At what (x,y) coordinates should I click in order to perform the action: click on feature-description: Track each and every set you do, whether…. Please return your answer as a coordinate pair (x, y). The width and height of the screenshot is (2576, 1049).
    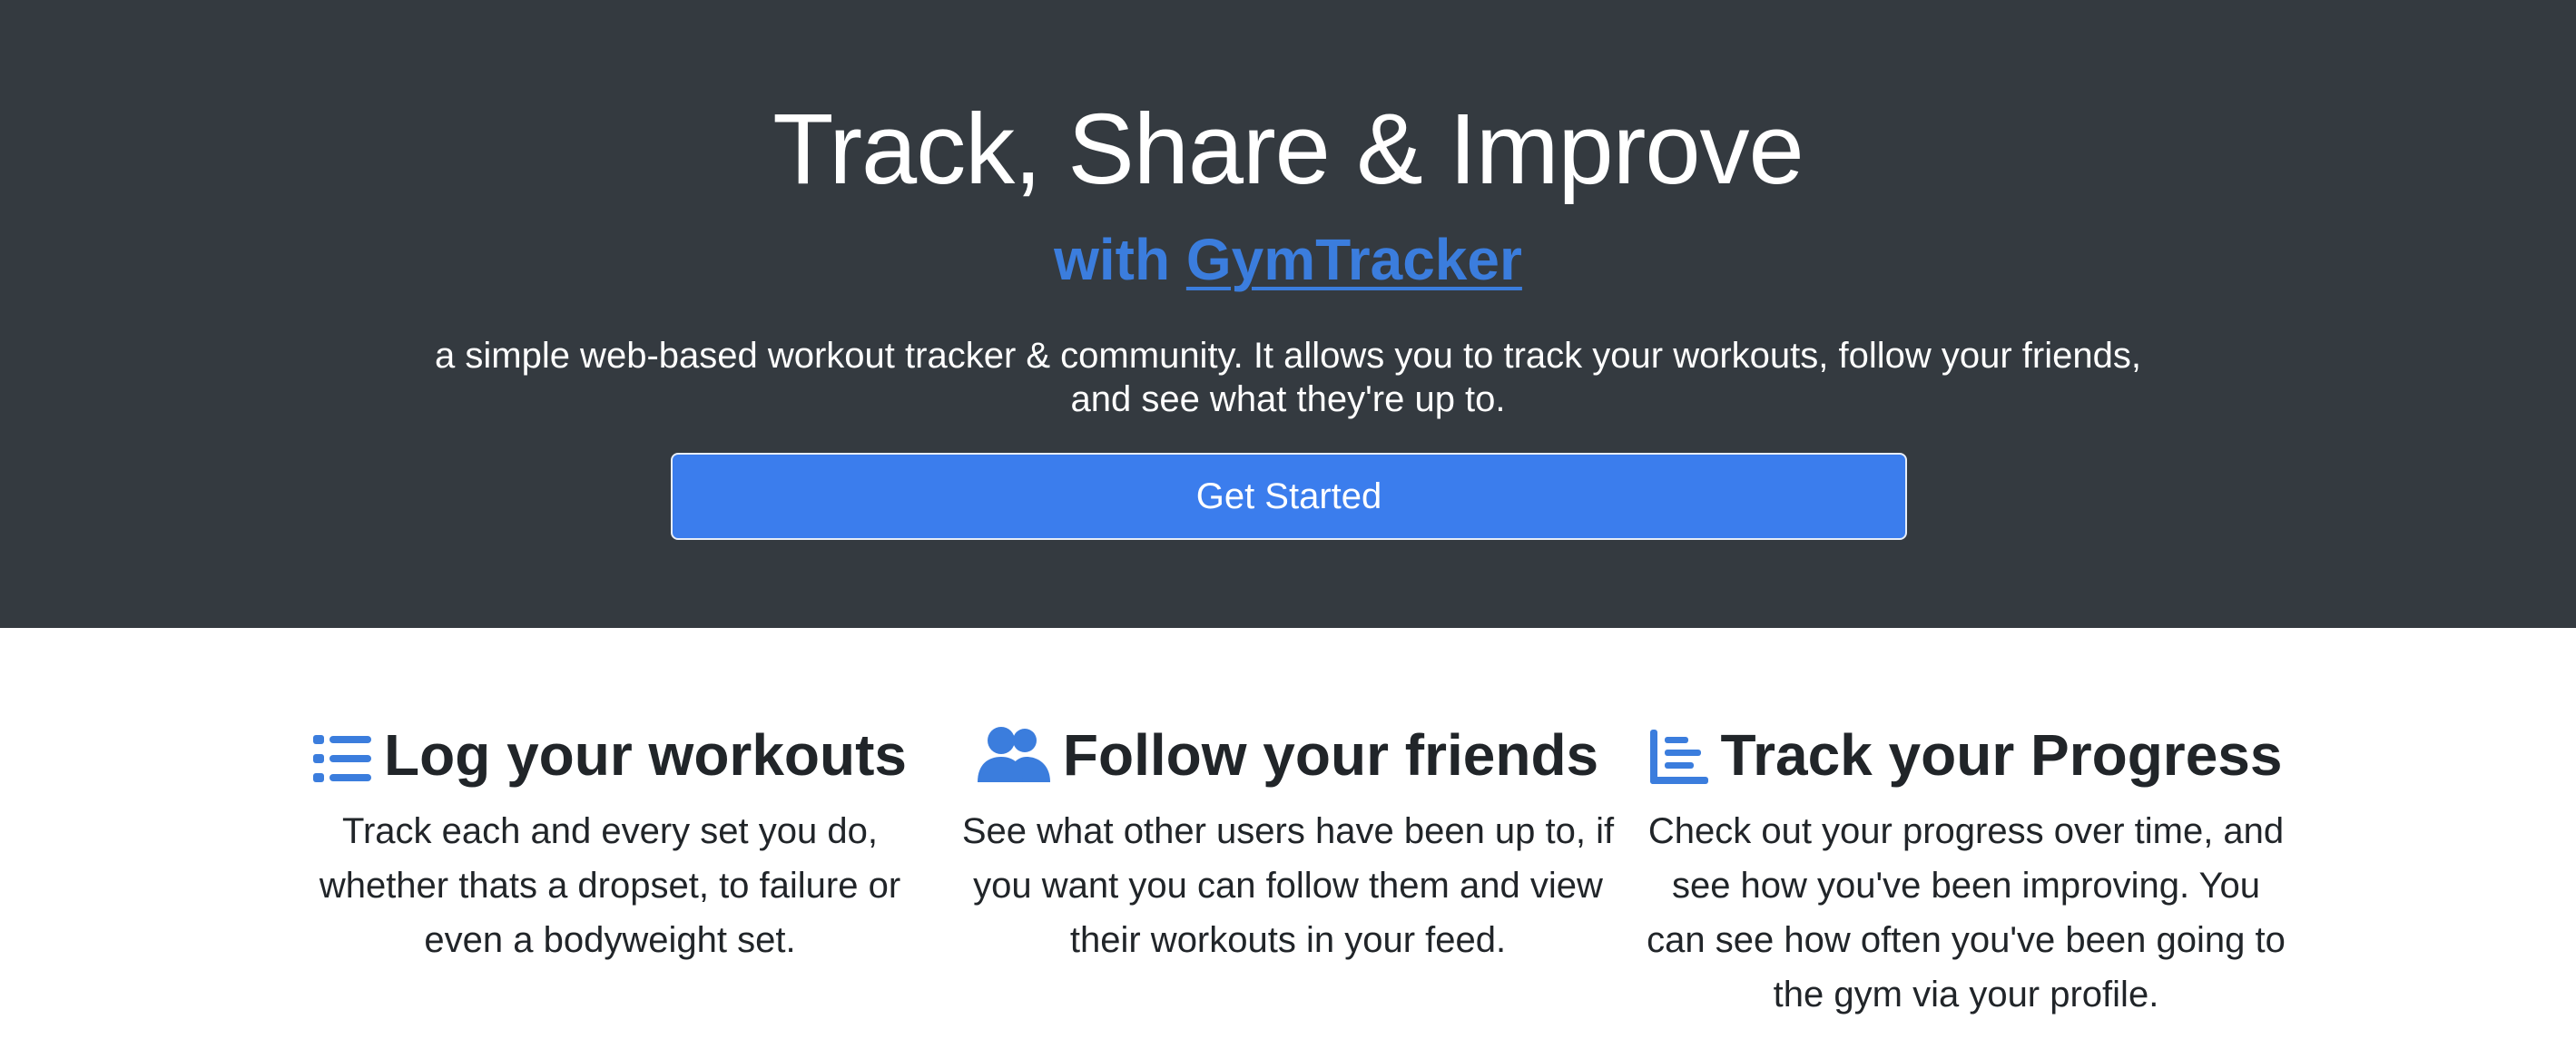
    Looking at the image, I should click on (610, 886).